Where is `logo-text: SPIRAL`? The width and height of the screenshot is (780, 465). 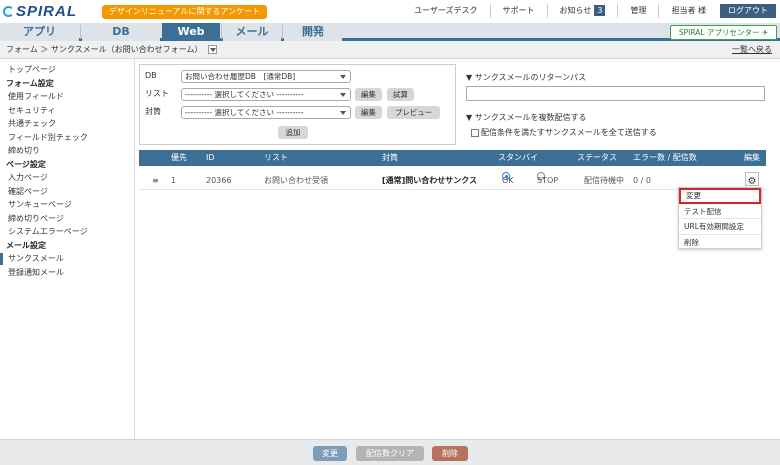 logo-text: SPIRAL is located at coordinates (47, 11).